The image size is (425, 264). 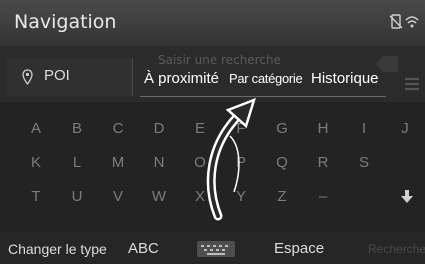 What do you see at coordinates (57, 249) in the screenshot?
I see `change-type-button: Changer le type` at bounding box center [57, 249].